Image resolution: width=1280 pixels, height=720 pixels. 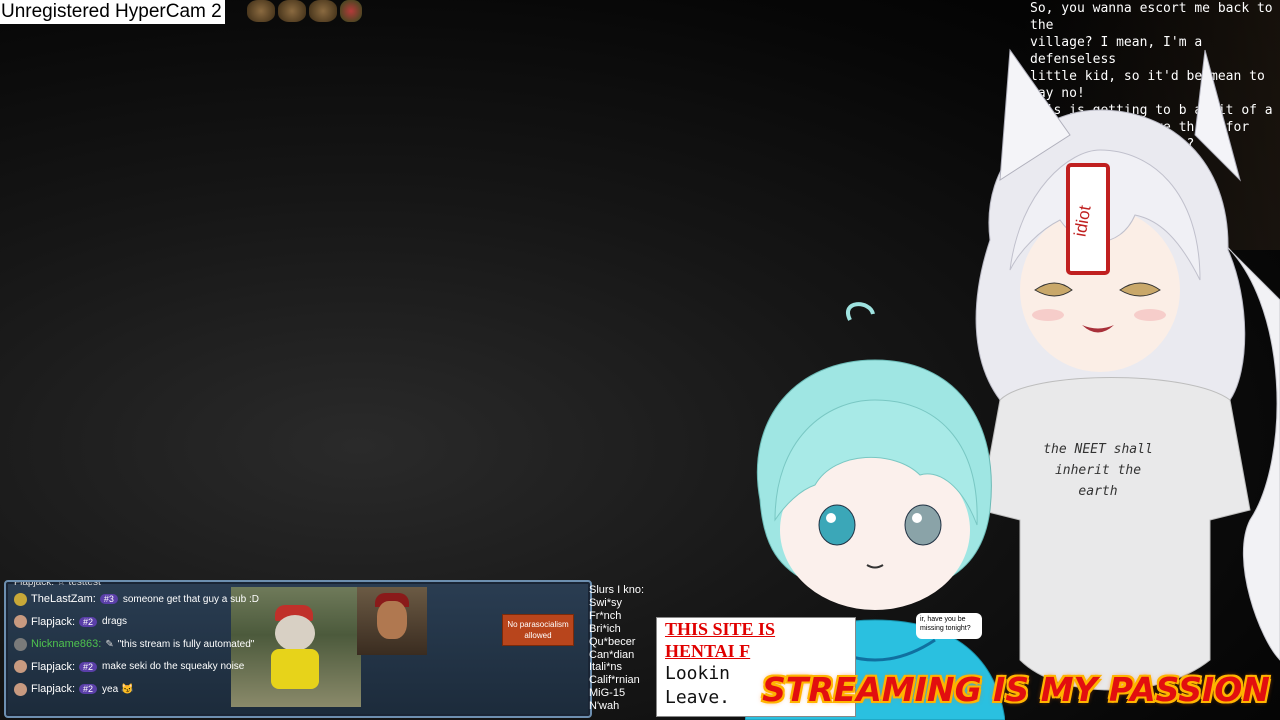 What do you see at coordinates (1098, 470) in the screenshot?
I see `shirt-line-2: inherit the` at bounding box center [1098, 470].